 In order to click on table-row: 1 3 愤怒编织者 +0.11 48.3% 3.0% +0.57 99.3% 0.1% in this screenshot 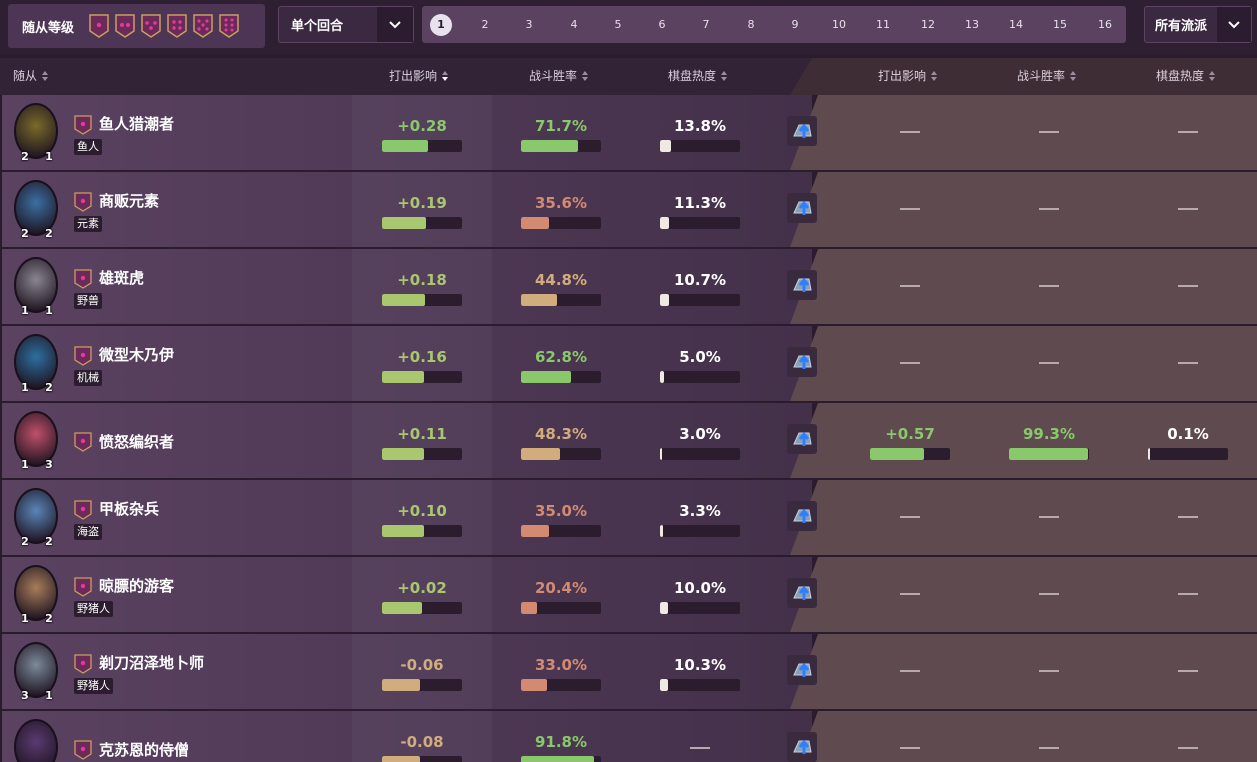, I will do `click(628, 441)`.